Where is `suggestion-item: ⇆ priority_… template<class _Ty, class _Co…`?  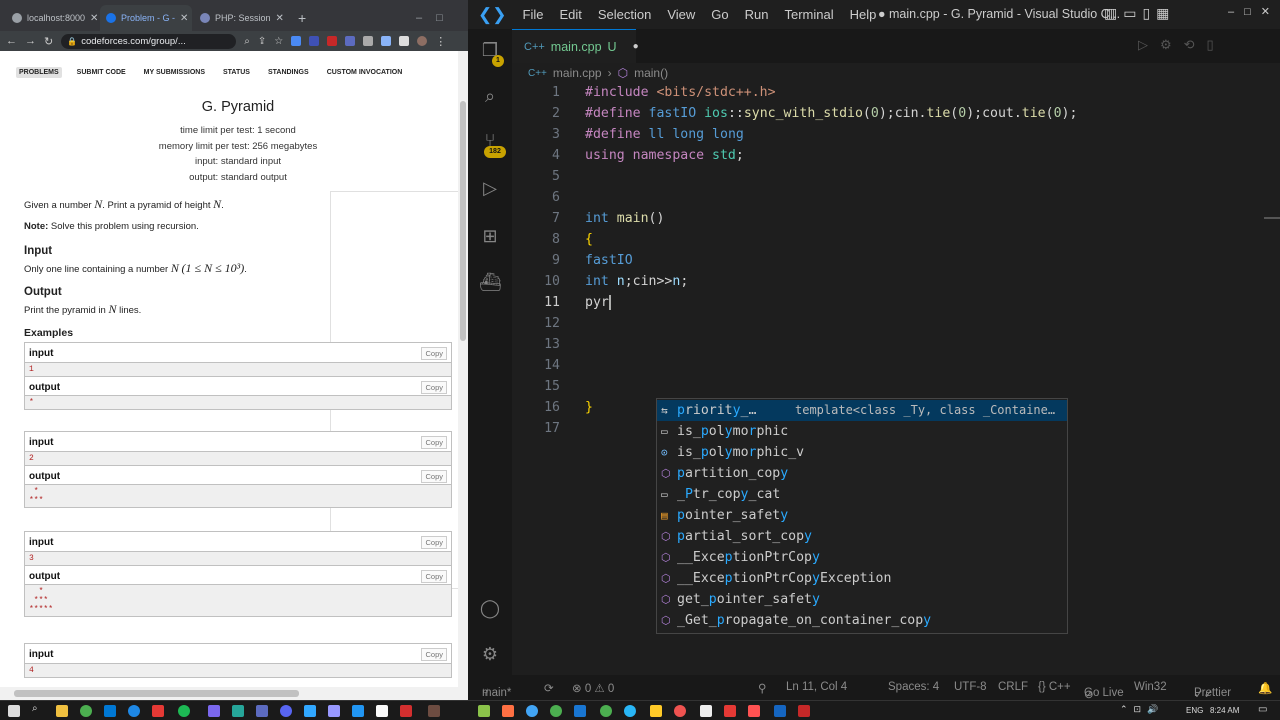
suggestion-item: ⇆ priority_… template<class _Ty, class _Co… is located at coordinates (862, 410).